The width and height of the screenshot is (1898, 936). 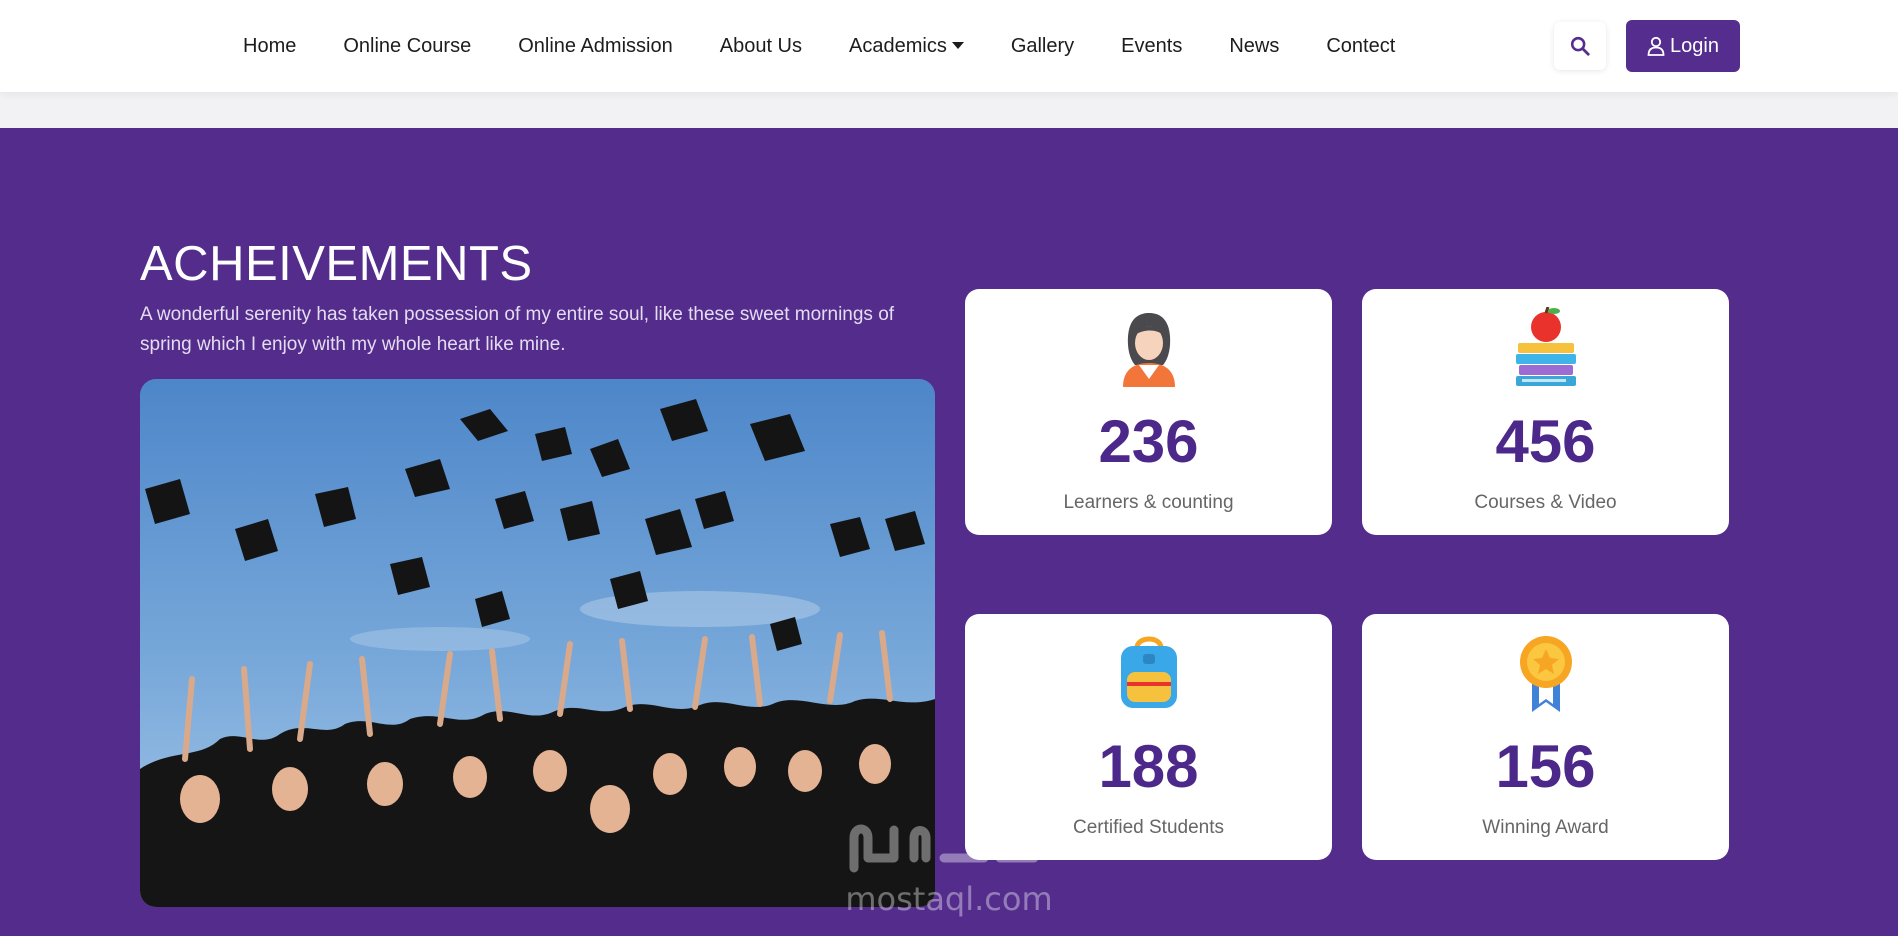 I want to click on stat-label: Courses & Video, so click(x=1545, y=502).